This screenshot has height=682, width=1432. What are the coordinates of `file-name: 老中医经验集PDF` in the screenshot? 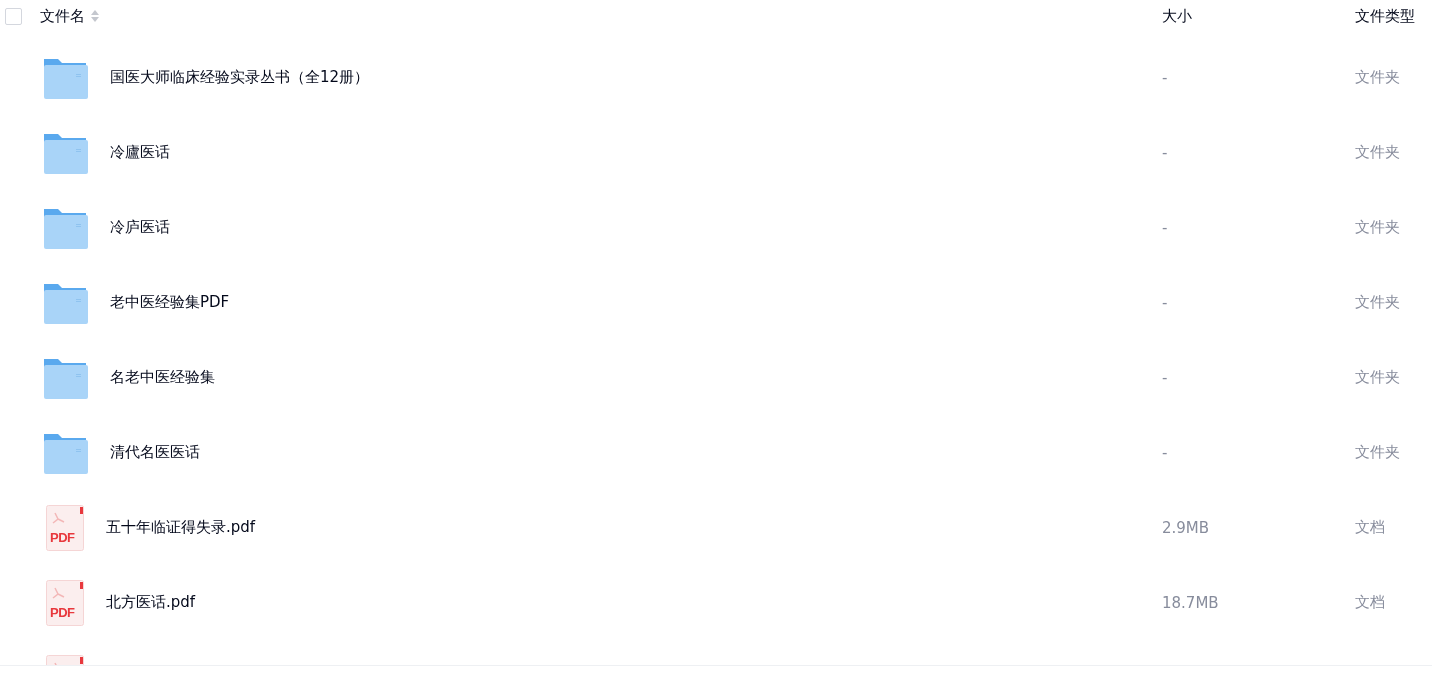 It's located at (170, 302).